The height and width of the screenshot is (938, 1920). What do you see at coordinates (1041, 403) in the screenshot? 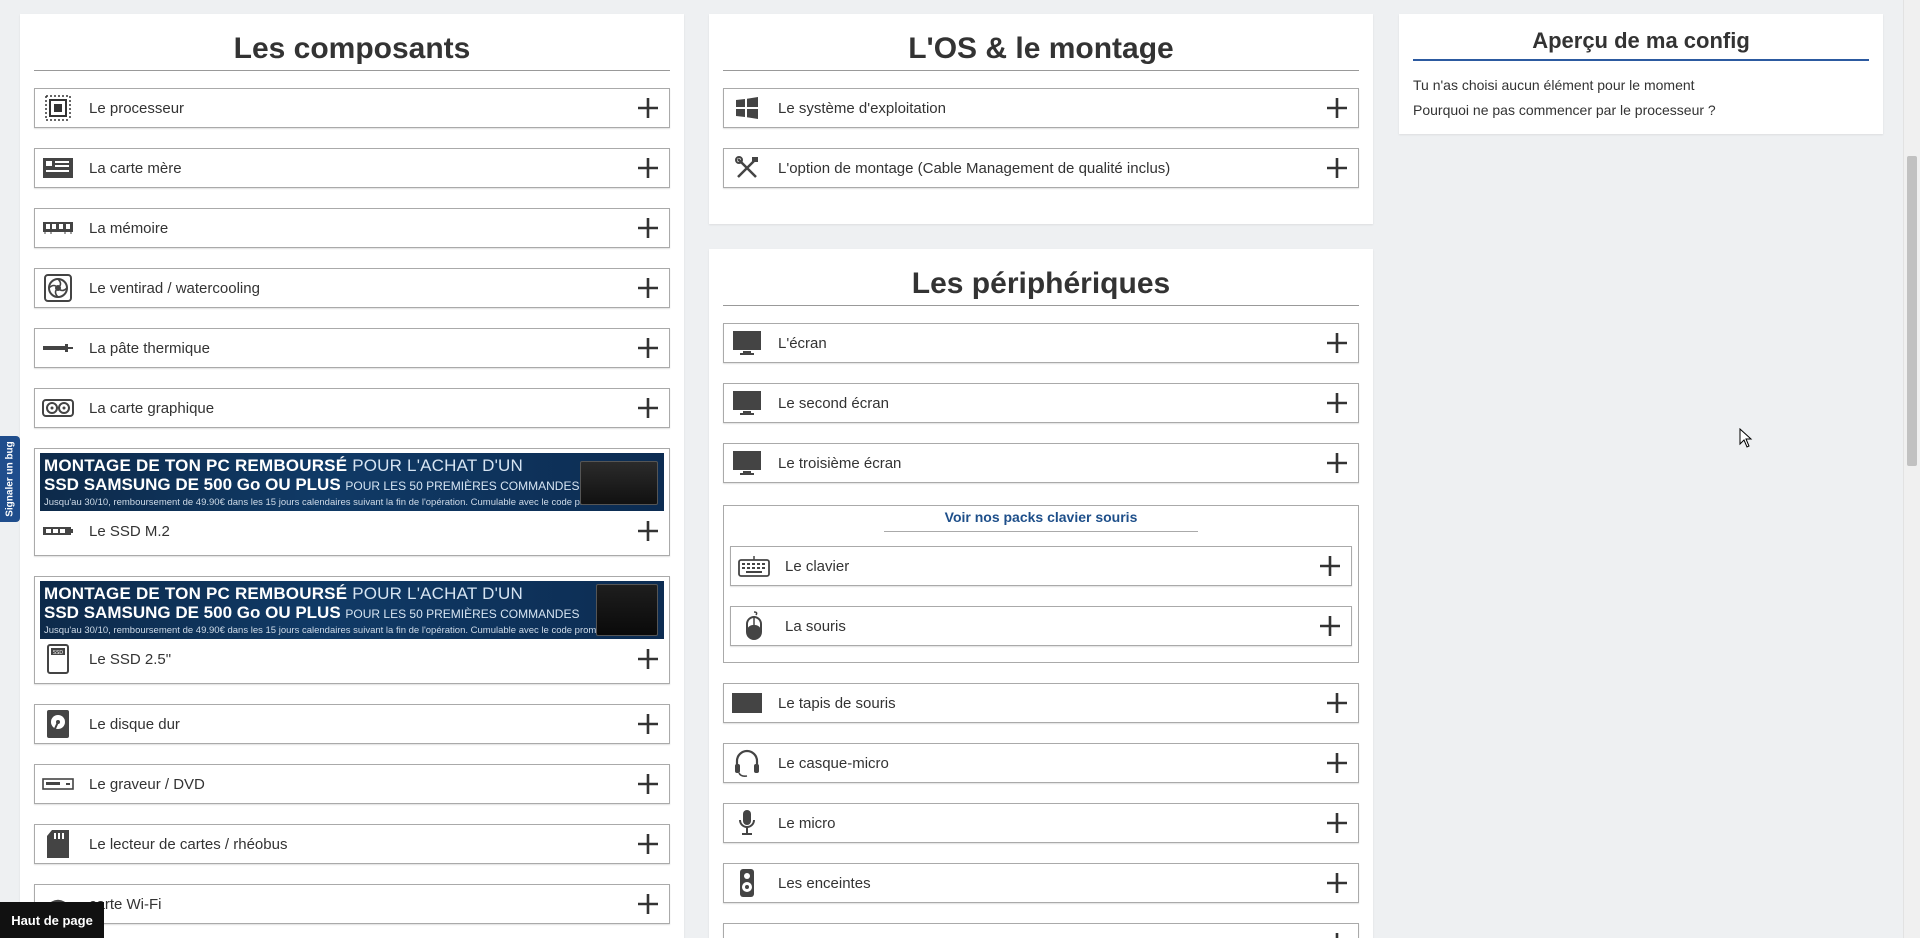
I see `peripheral-item-second-screen: Le second écran` at bounding box center [1041, 403].